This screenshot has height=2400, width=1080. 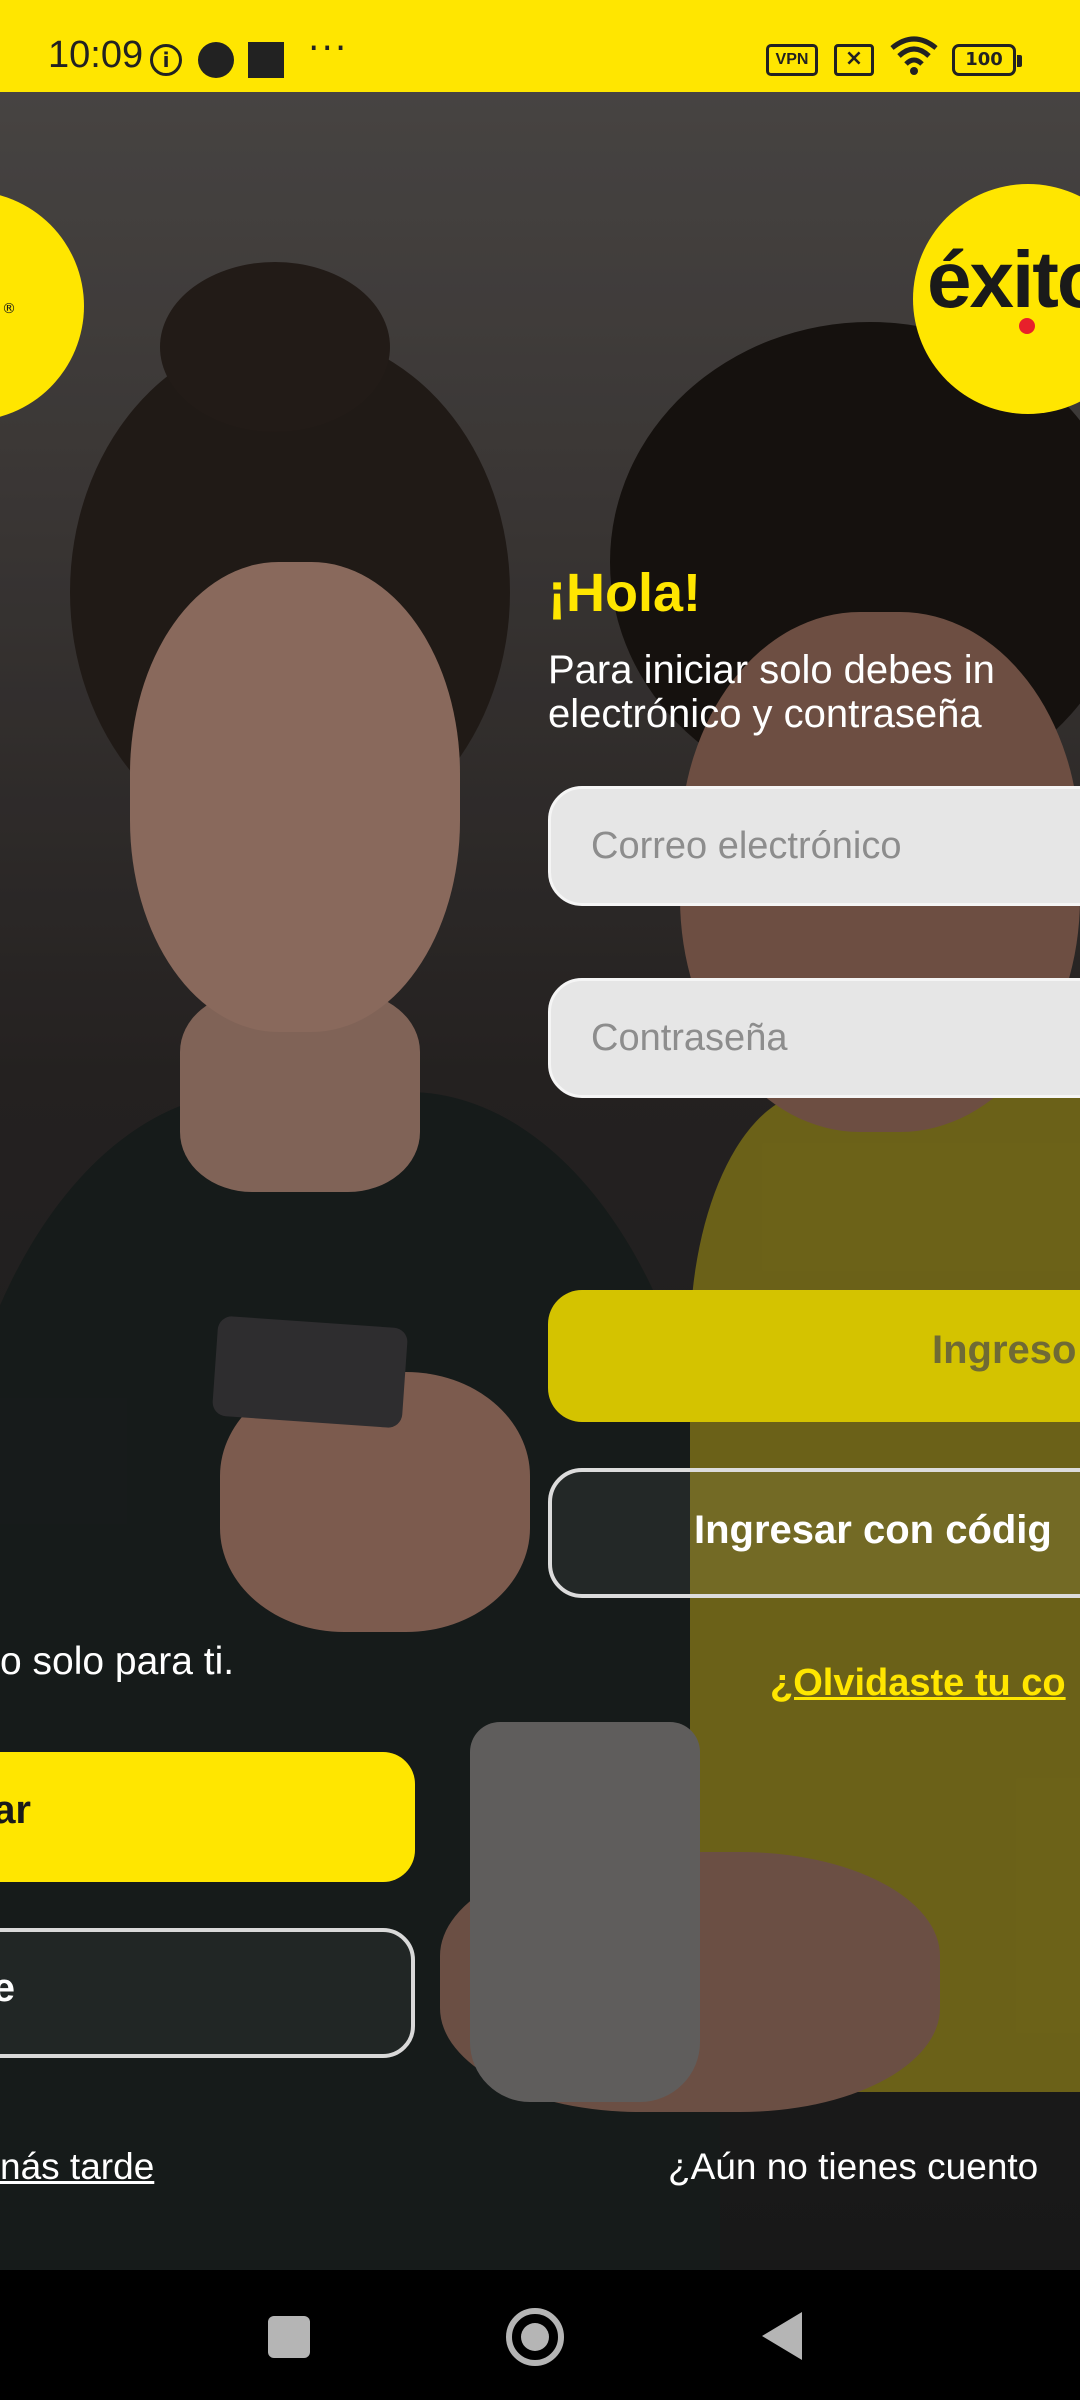 I want to click on vpn-icon: VPN, so click(x=792, y=60).